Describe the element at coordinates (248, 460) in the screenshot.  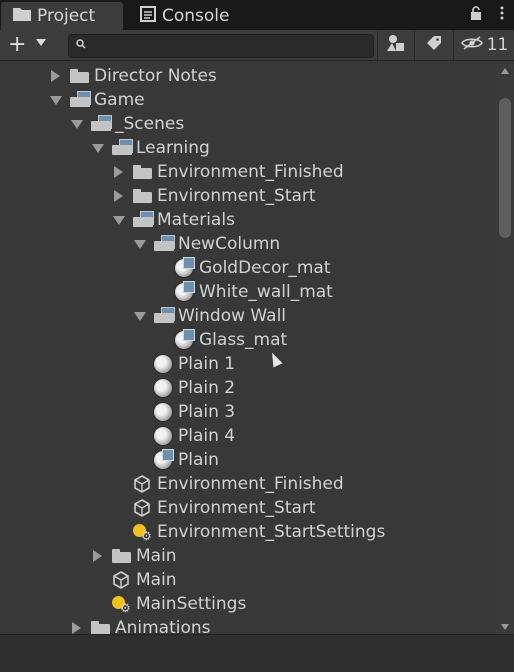
I see `tree-row: Plain` at that location.